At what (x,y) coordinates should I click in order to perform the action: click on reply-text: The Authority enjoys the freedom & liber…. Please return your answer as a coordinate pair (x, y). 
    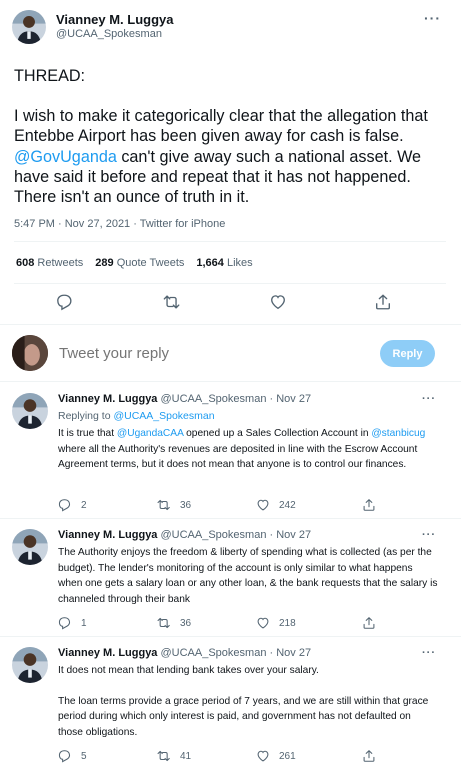
    Looking at the image, I should click on (248, 576).